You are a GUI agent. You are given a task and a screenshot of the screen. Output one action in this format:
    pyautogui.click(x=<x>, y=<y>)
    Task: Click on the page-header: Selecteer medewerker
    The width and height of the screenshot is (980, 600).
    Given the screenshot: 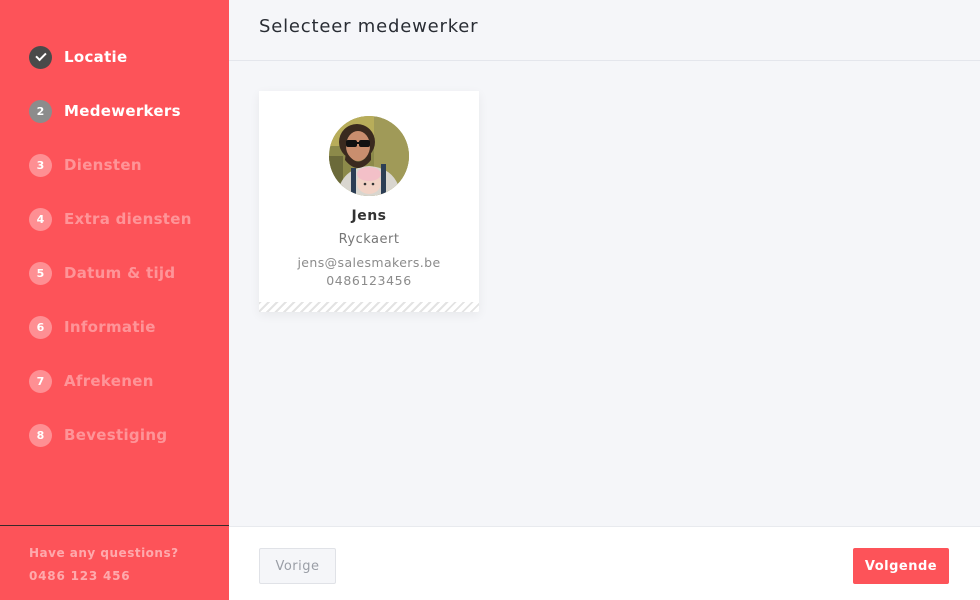 What is the action you would take?
    pyautogui.click(x=604, y=30)
    